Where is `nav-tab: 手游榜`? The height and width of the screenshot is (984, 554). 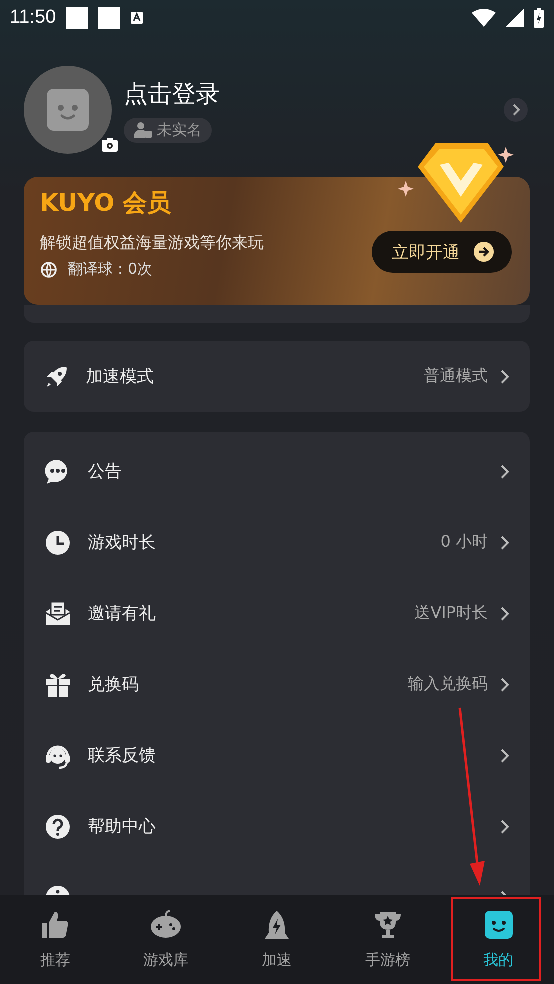 nav-tab: 手游榜 is located at coordinates (388, 939).